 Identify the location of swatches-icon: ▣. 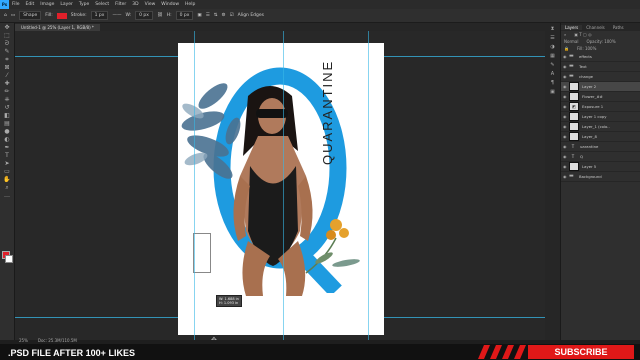
(552, 92).